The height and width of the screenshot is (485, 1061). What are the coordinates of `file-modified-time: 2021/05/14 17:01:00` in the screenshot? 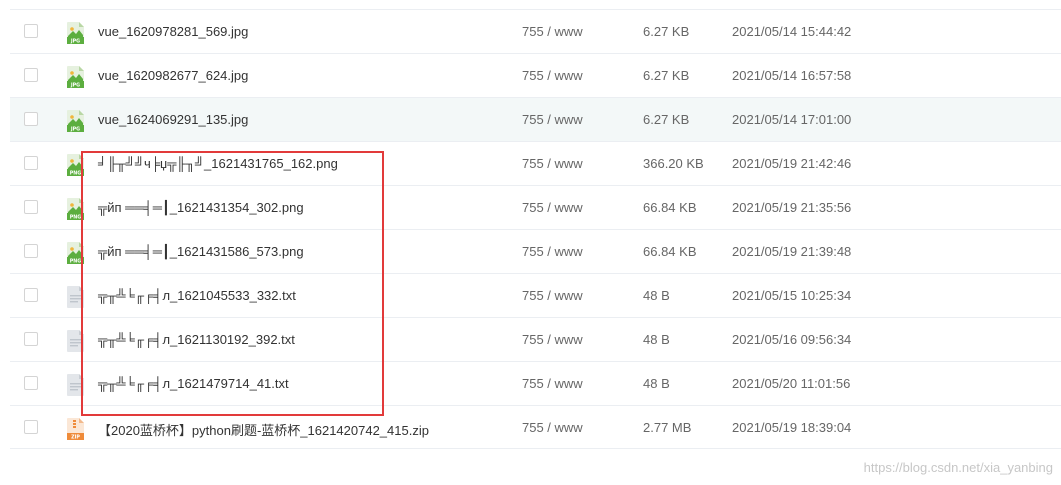 It's located at (792, 119).